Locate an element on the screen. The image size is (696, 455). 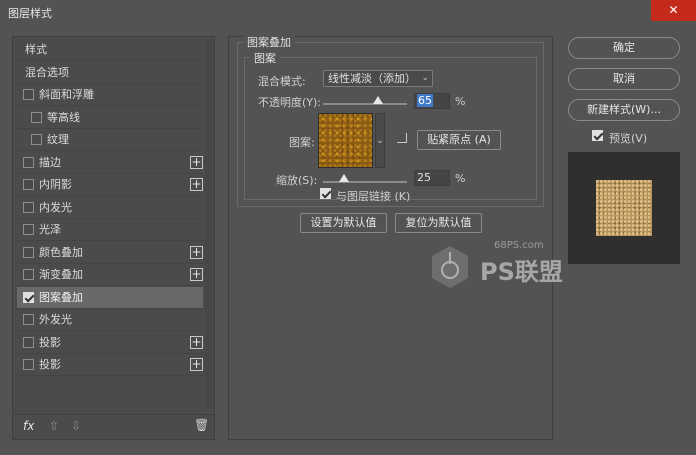
style-list-item-label: 纹理 is located at coordinates (58, 139).